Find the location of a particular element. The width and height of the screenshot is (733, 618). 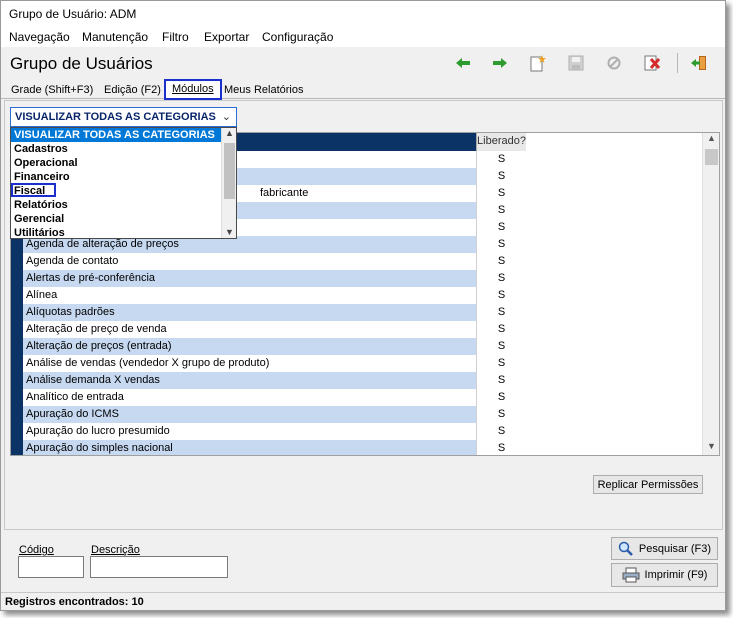

scroll-down-icon: ▼ is located at coordinates (711, 448).